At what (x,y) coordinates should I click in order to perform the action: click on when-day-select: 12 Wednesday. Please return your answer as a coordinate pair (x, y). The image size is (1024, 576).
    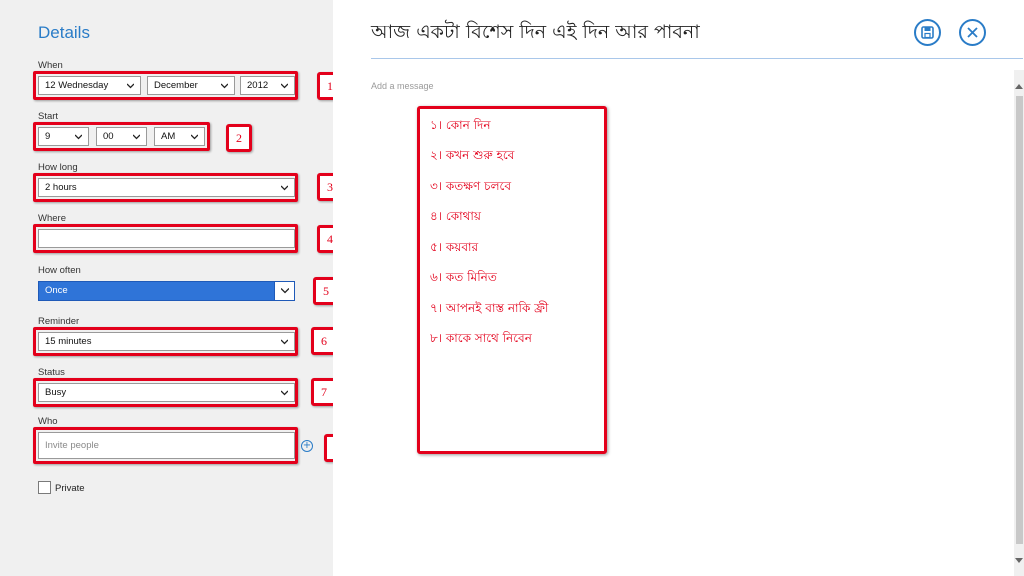
    Looking at the image, I should click on (89, 85).